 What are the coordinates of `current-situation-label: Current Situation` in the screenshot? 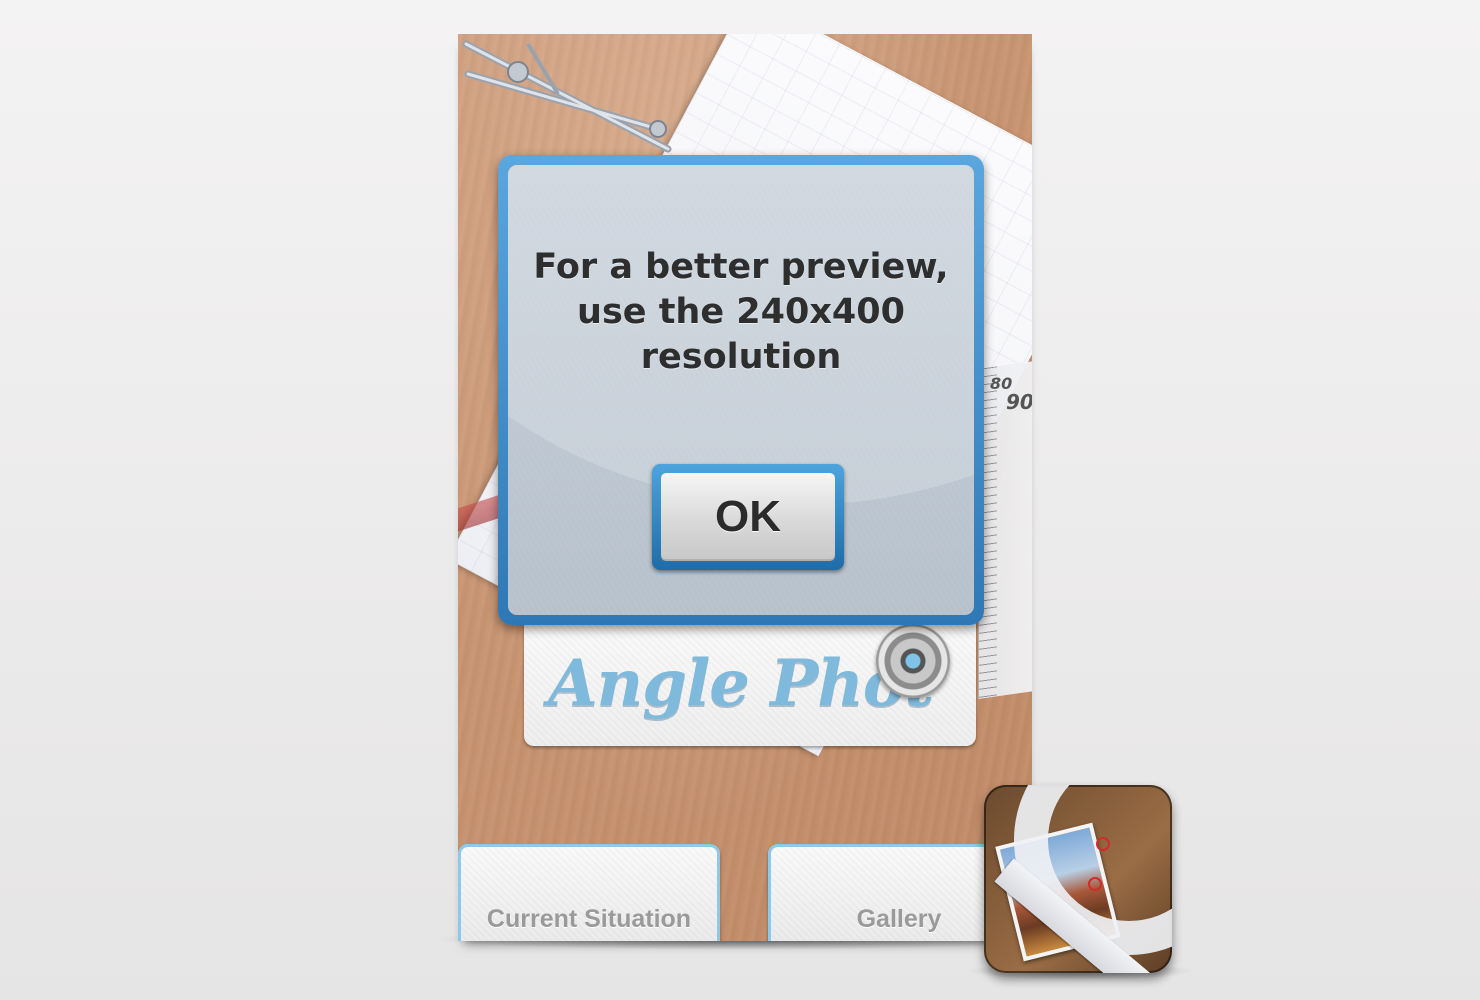 It's located at (589, 919).